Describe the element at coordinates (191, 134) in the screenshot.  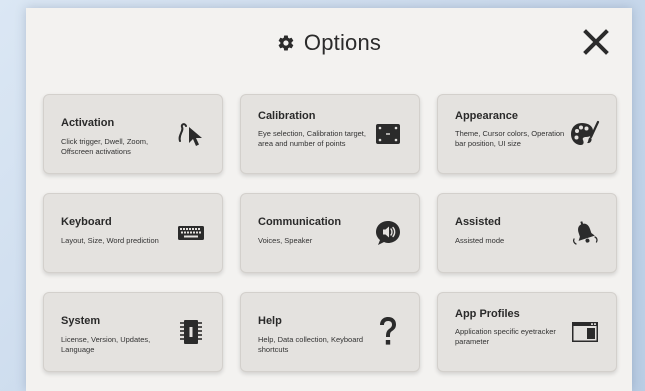
I see `pointer-gesture-icon` at that location.